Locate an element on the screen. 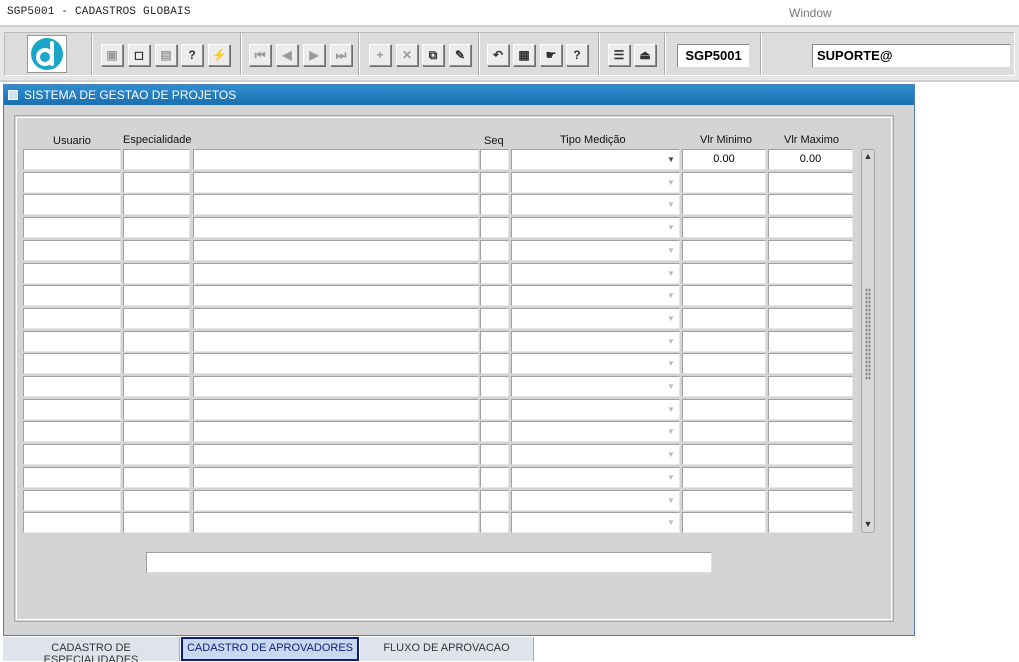 The width and height of the screenshot is (1019, 662). next-record-button: ▶ is located at coordinates (314, 55).